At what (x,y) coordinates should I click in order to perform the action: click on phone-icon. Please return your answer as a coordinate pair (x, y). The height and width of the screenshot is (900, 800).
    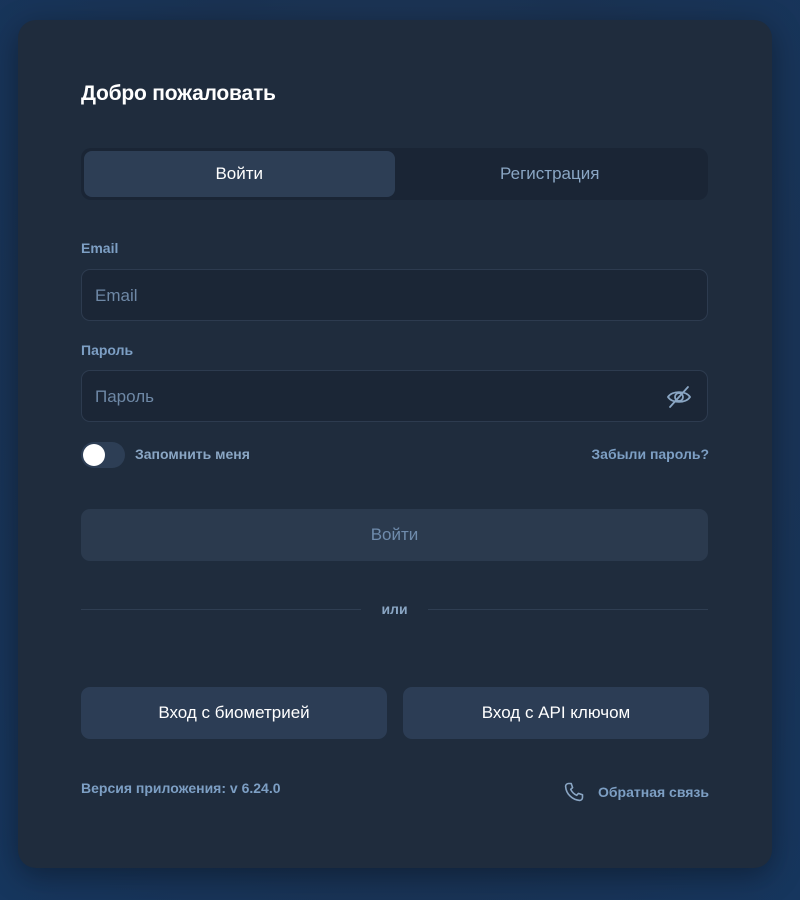
    Looking at the image, I should click on (574, 792).